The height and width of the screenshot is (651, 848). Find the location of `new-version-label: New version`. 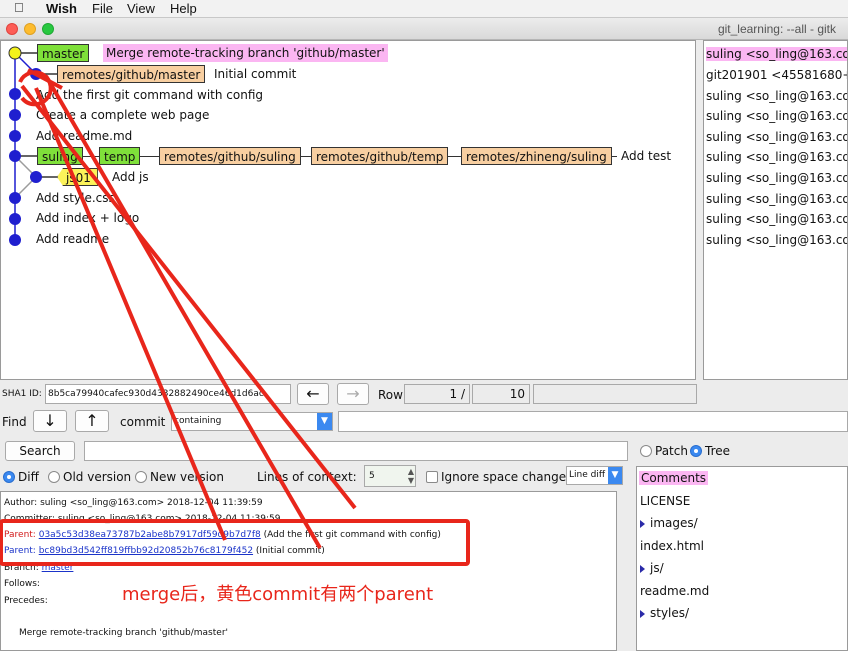

new-version-label: New version is located at coordinates (187, 477).